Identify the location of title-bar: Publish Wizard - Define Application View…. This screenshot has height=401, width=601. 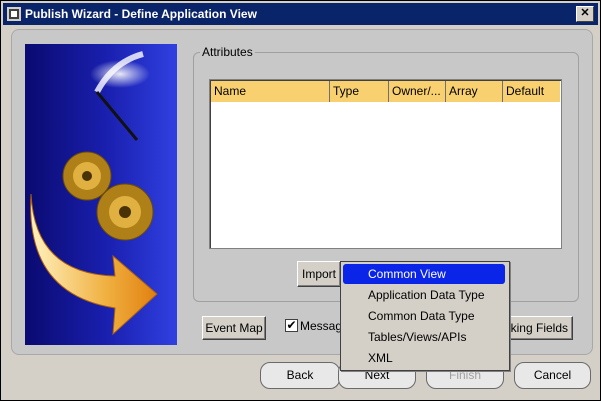
(300, 14).